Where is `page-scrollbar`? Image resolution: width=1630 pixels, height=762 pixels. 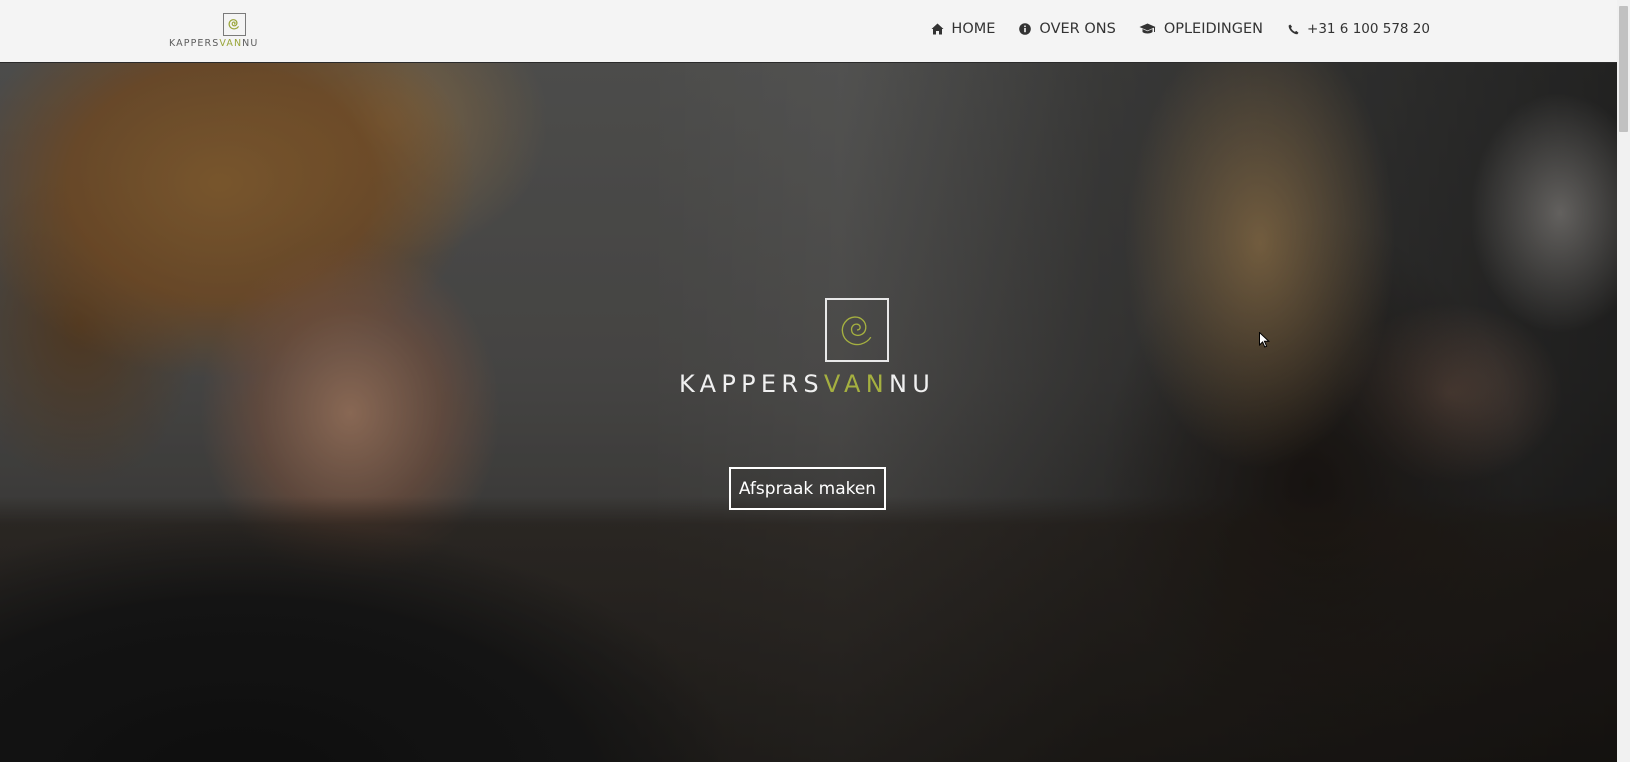 page-scrollbar is located at coordinates (1623, 381).